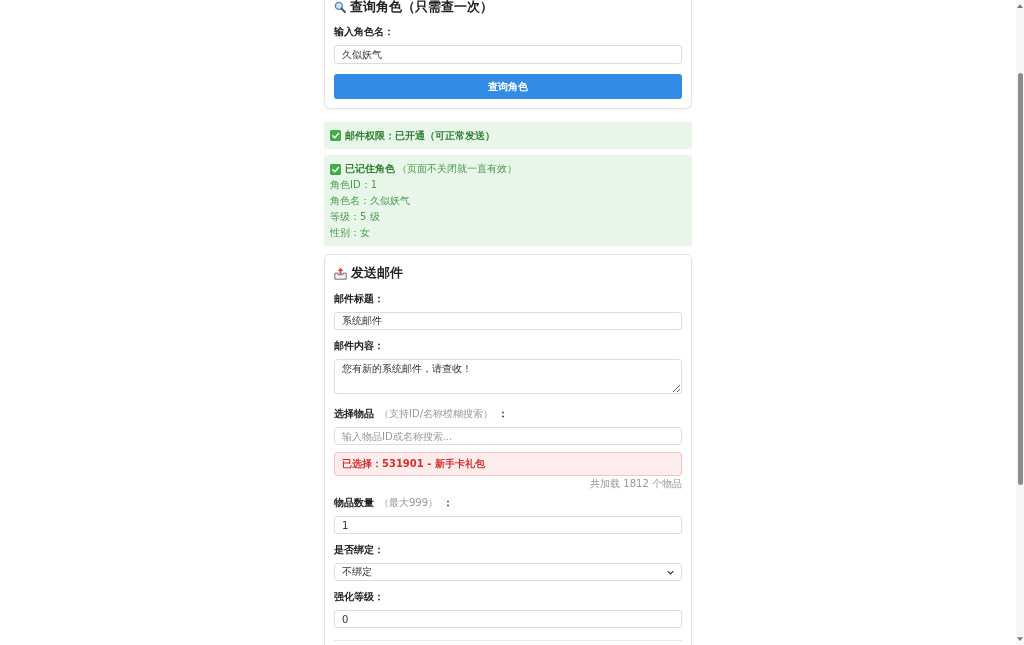 The image size is (1024, 645). What do you see at coordinates (508, 376) in the screenshot?
I see `textarea-field: 您有新的系统邮件，请查收！` at bounding box center [508, 376].